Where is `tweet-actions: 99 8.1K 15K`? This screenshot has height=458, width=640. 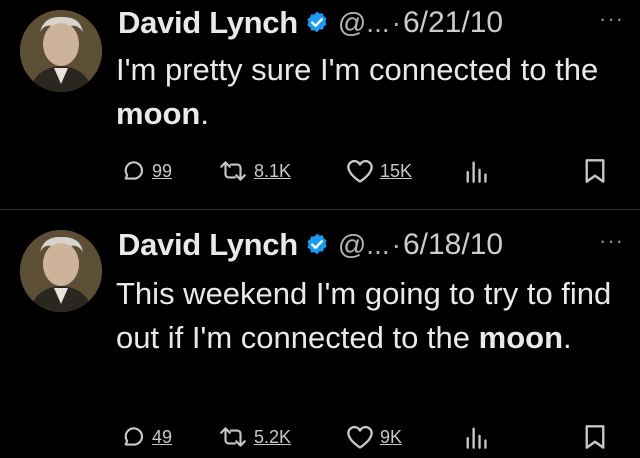 tweet-actions: 99 8.1K 15K is located at coordinates (370, 173).